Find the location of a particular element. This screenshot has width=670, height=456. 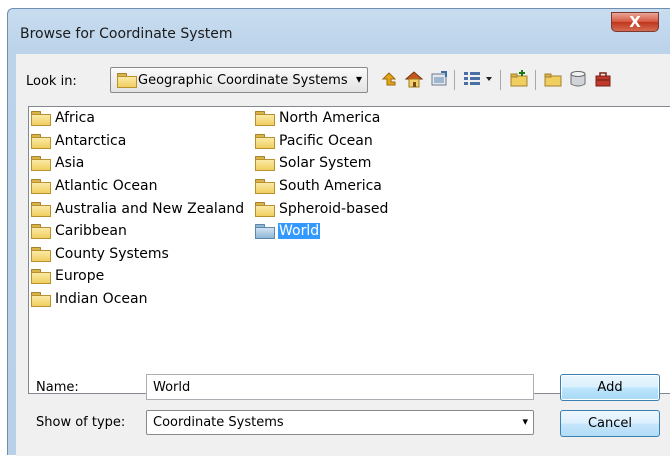

list-item-label: Caribbean is located at coordinates (91, 230).